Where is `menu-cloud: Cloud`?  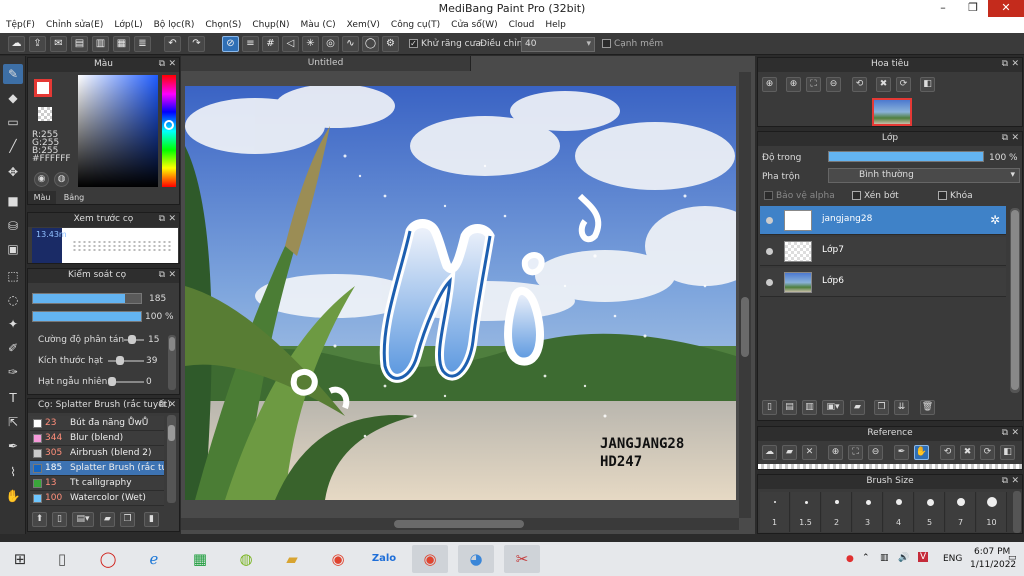
menu-cloud: Cloud is located at coordinates (522, 25).